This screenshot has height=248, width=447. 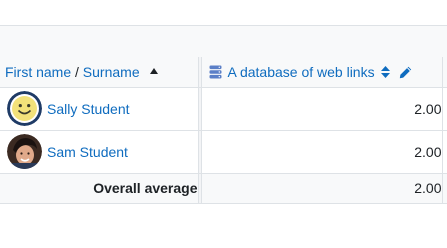 What do you see at coordinates (301, 72) in the screenshot?
I see `item-name-link: A database of web links` at bounding box center [301, 72].